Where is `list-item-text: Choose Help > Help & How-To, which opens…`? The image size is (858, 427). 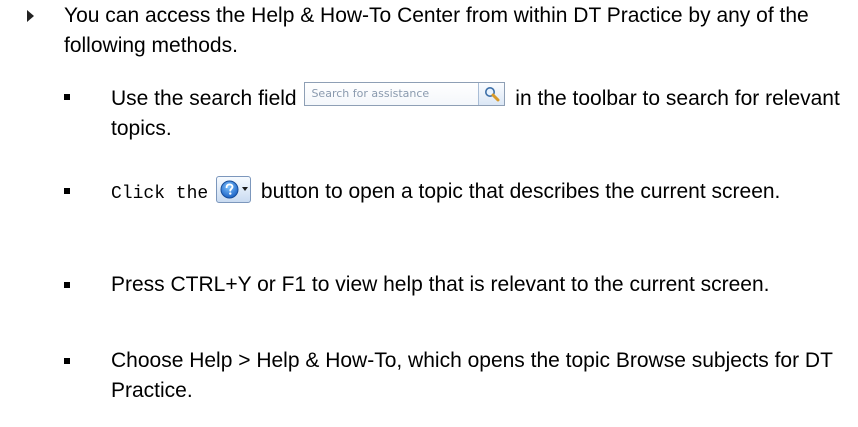 list-item-text: Choose Help > Help & How-To, which opens… is located at coordinates (472, 375).